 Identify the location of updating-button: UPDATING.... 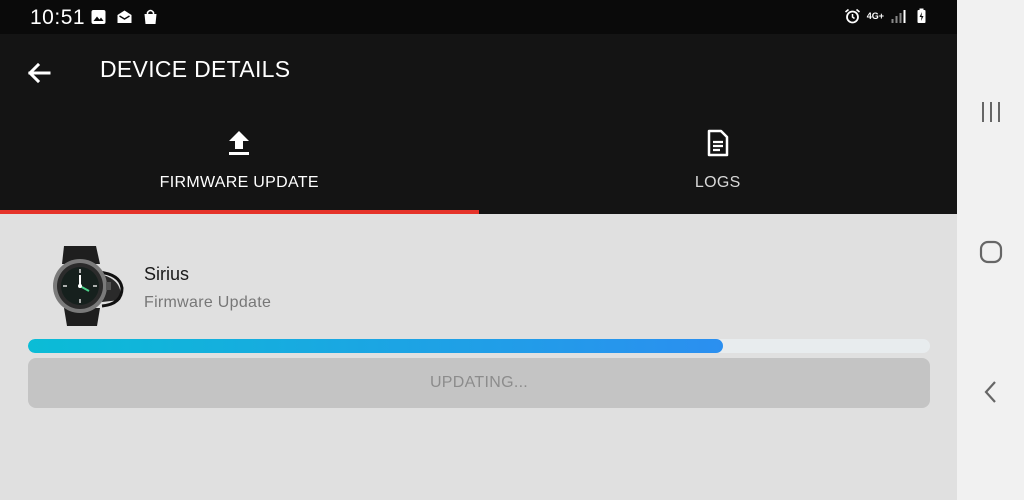
(479, 383).